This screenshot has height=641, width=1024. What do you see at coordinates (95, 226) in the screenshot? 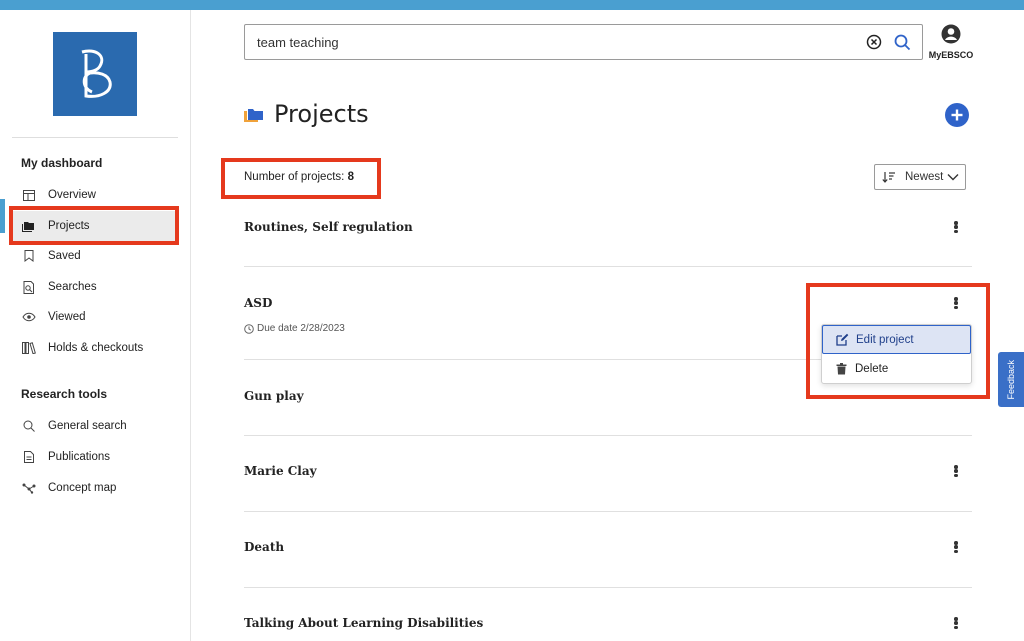
I see `sidebar-item-projects: Projects` at bounding box center [95, 226].